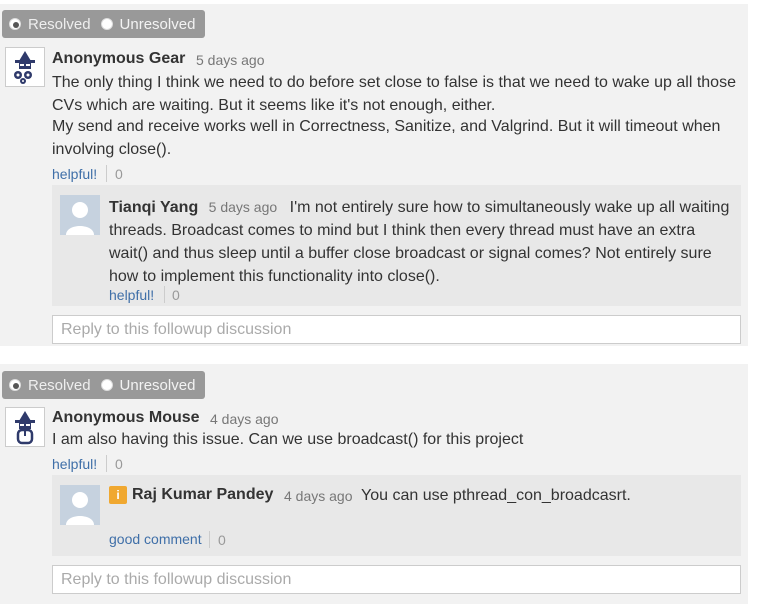  What do you see at coordinates (119, 58) in the screenshot?
I see `post-author: Anonymous Gear` at bounding box center [119, 58].